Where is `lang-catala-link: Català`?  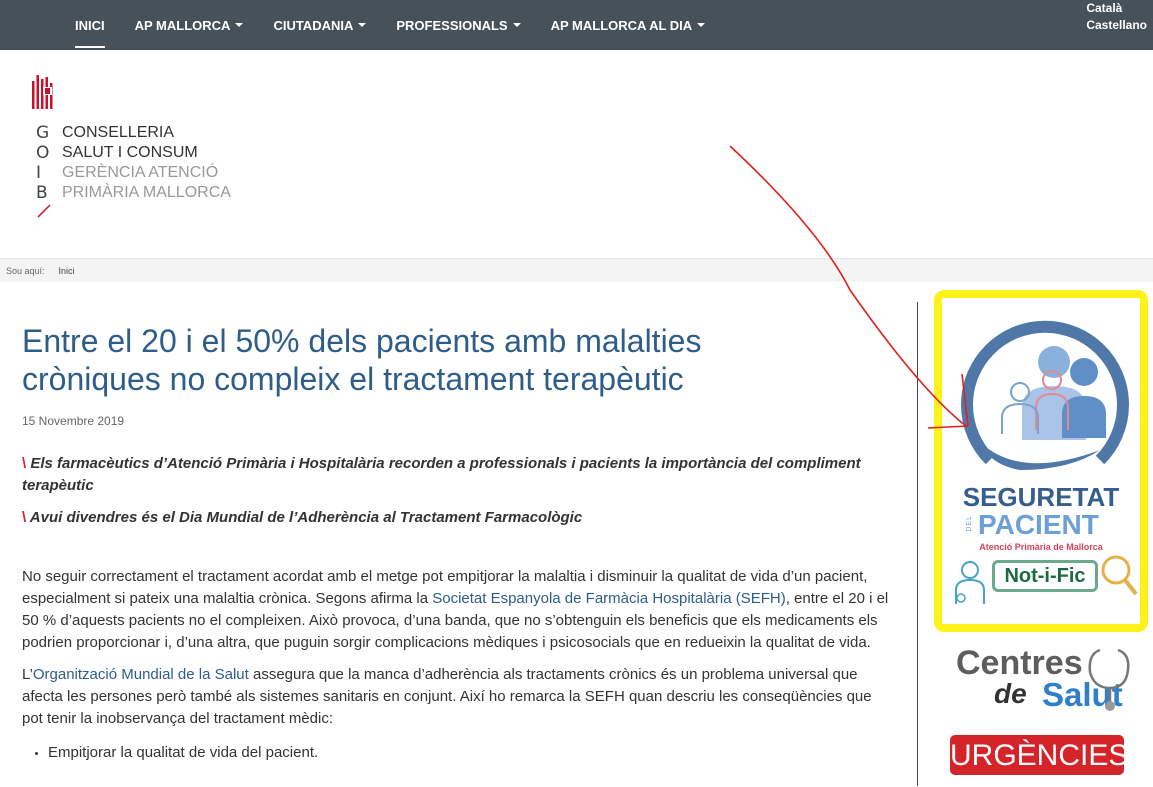
lang-catala-link: Català is located at coordinates (1116, 8).